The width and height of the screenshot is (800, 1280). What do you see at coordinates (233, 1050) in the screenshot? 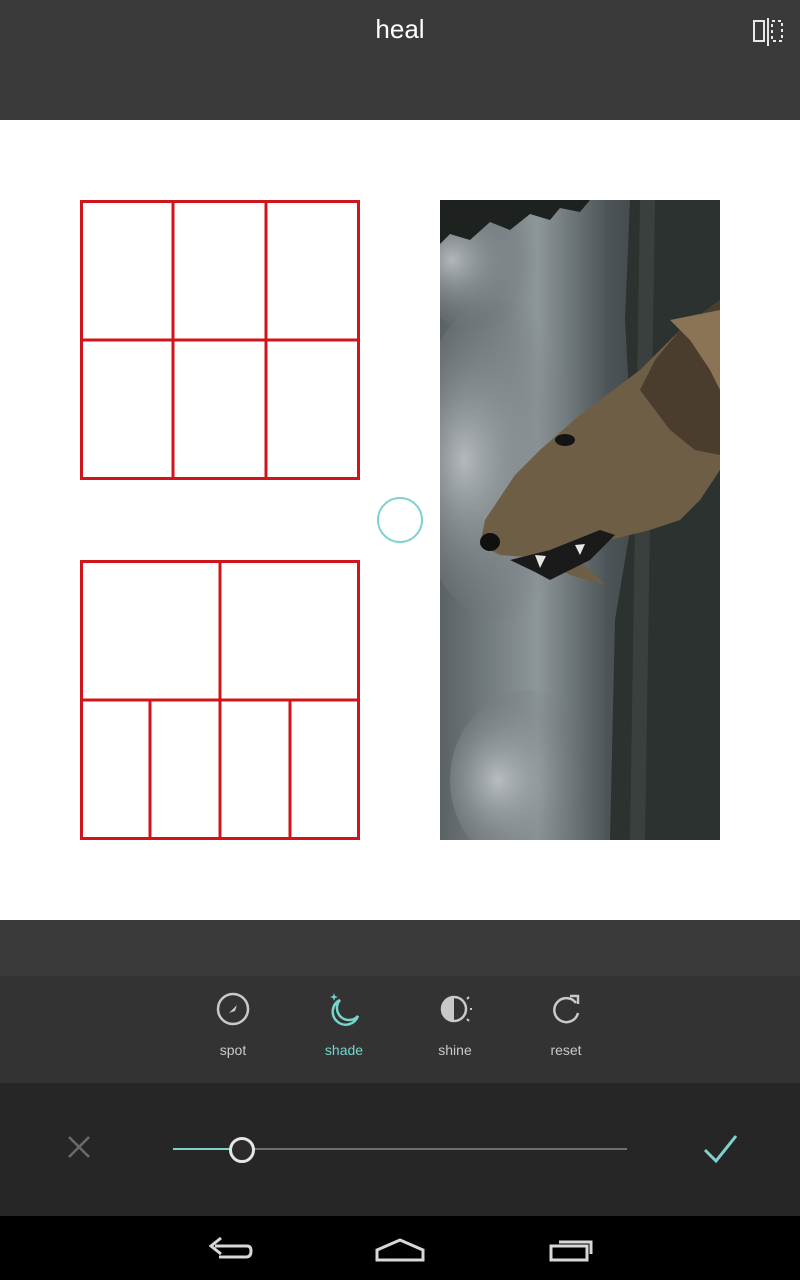
I see `tool-spot-label: spot` at bounding box center [233, 1050].